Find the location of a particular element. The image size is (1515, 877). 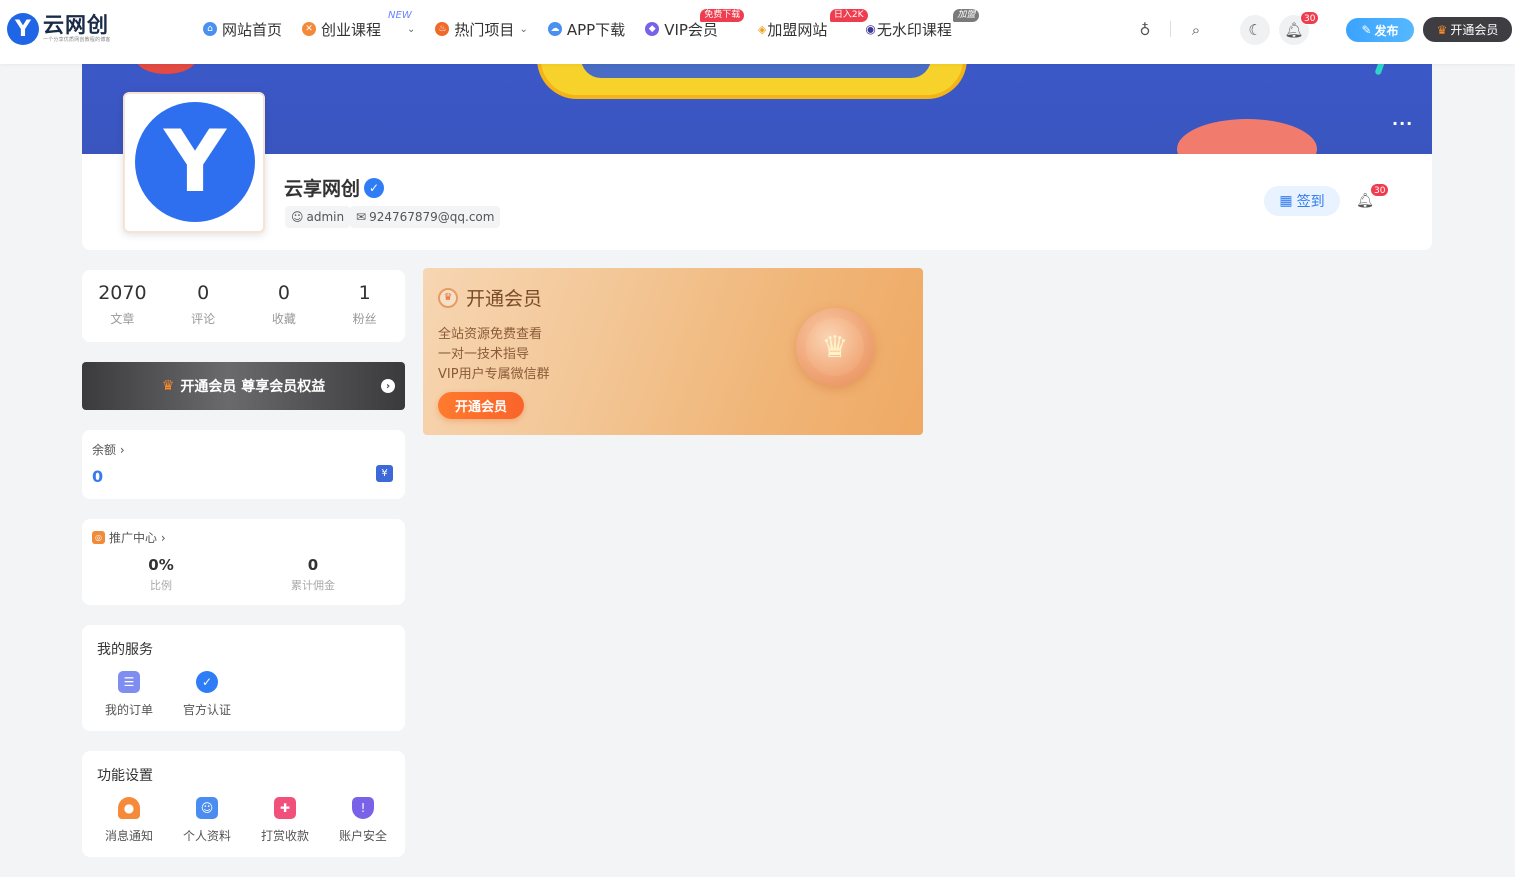

mail-icon: ✉ is located at coordinates (361, 217).